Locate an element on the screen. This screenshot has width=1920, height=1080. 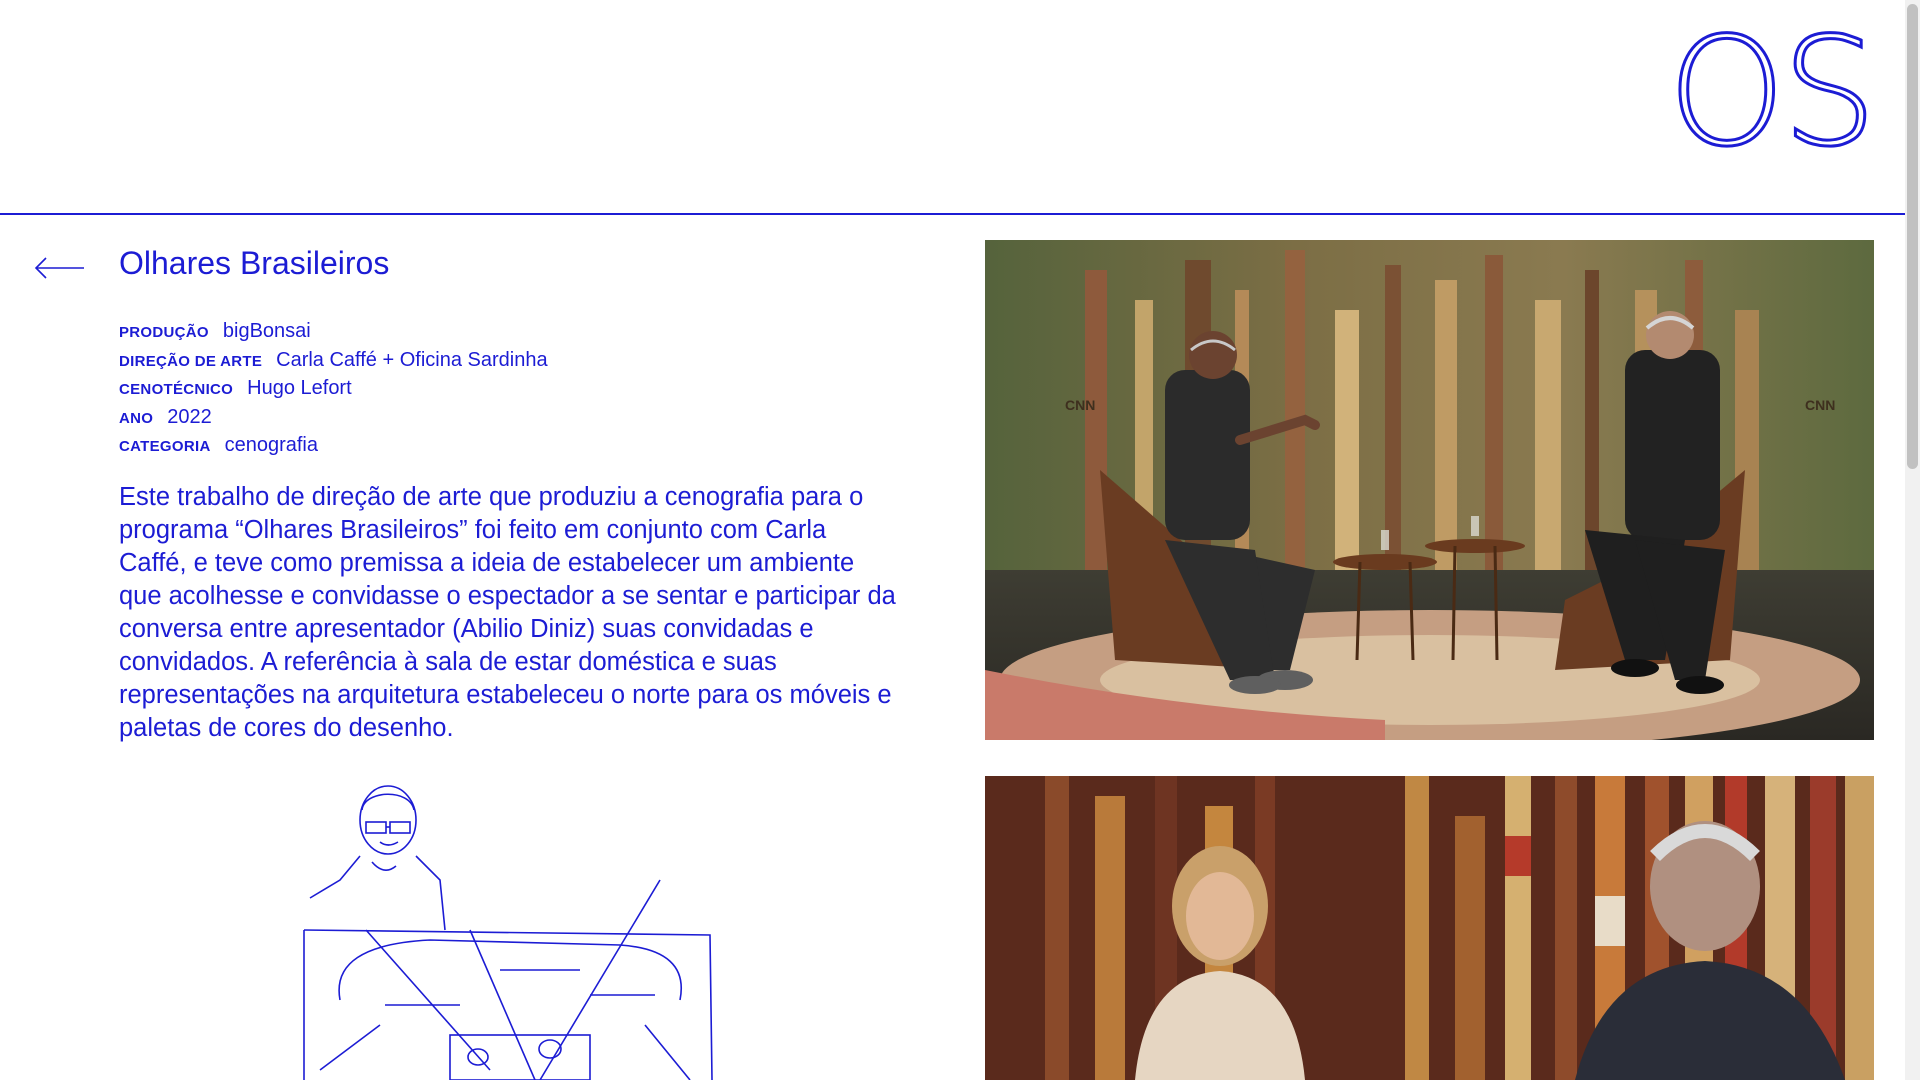
site-logo: OS is located at coordinates (1772, 93).